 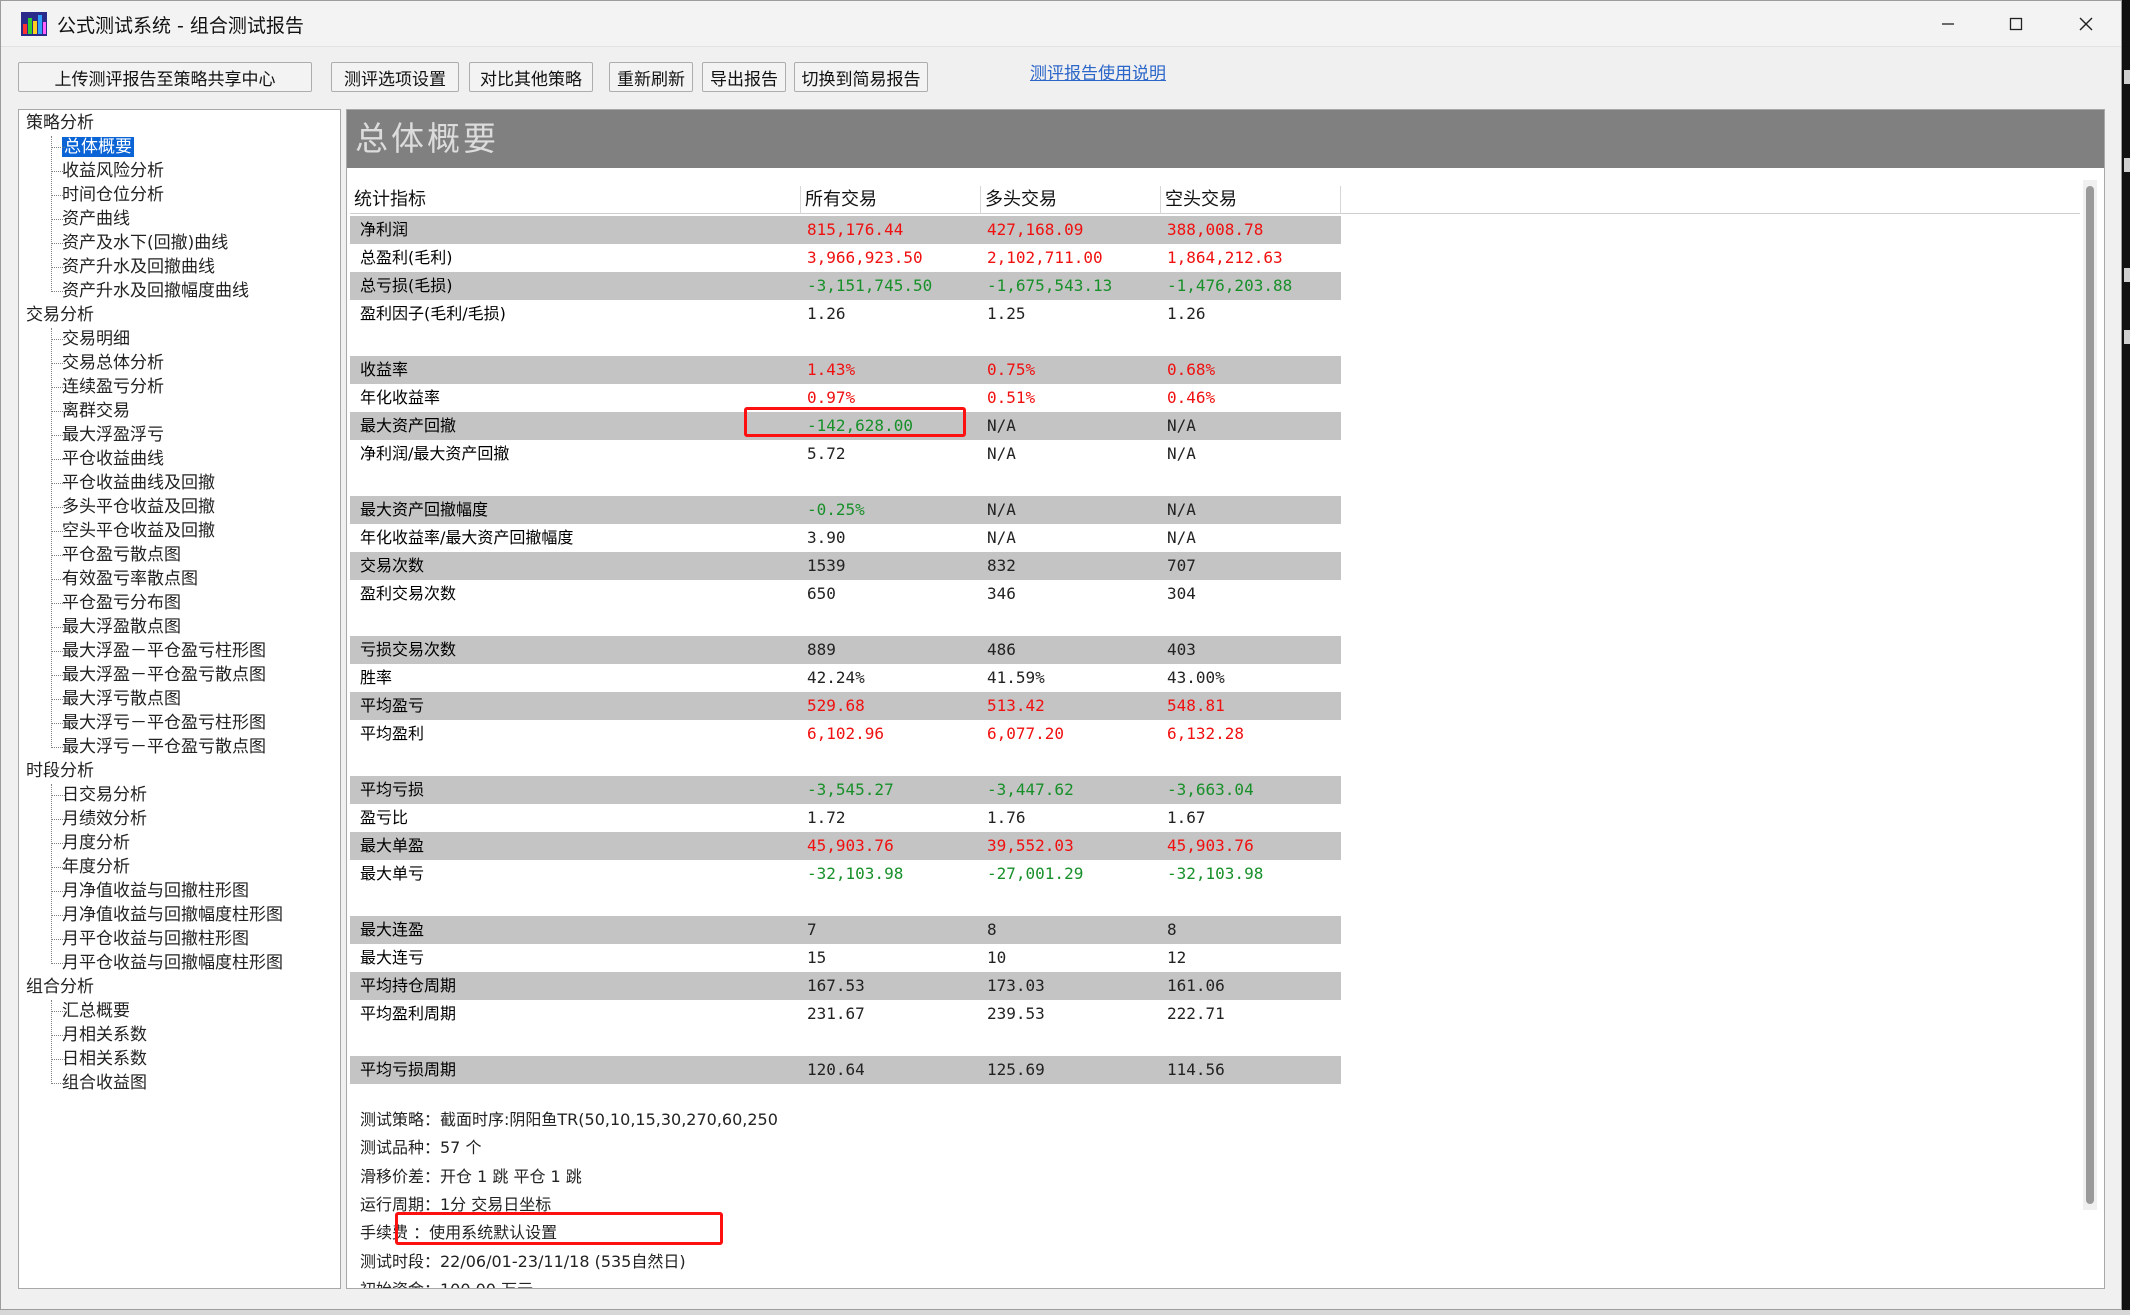 What do you see at coordinates (129, 267) in the screenshot?
I see `tree-item: 资产升水及回撤曲线` at bounding box center [129, 267].